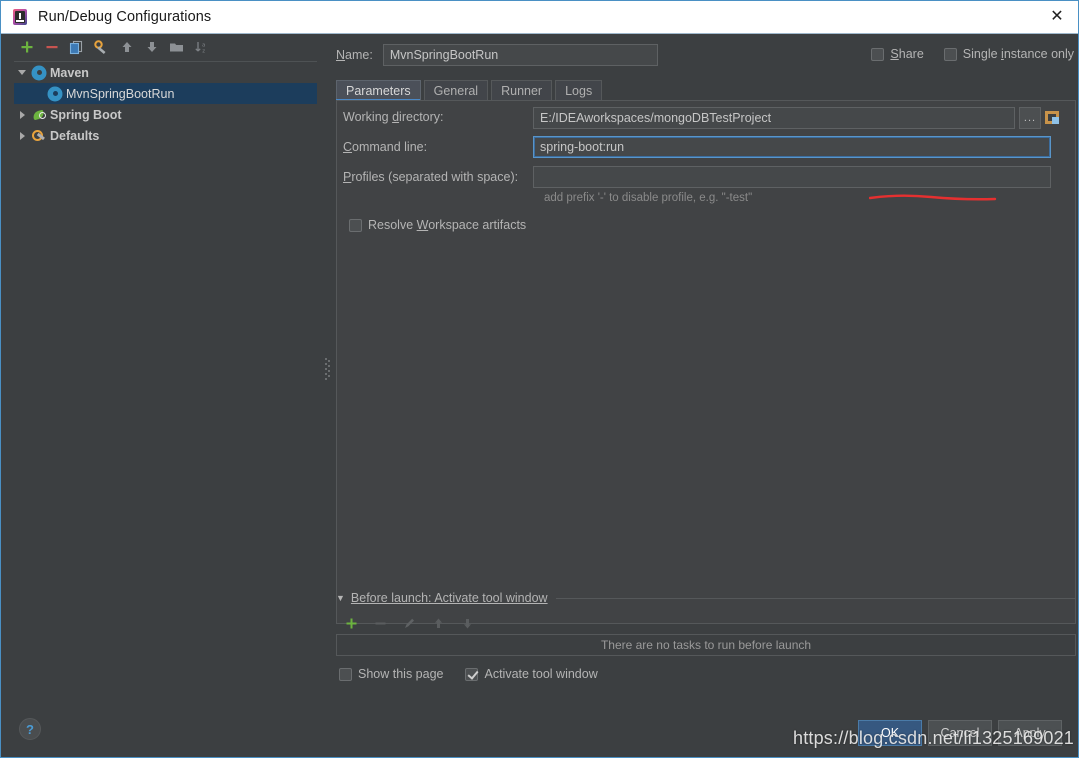  What do you see at coordinates (449, 598) in the screenshot?
I see `before-launch-title: Before launch: Activate tool window` at bounding box center [449, 598].